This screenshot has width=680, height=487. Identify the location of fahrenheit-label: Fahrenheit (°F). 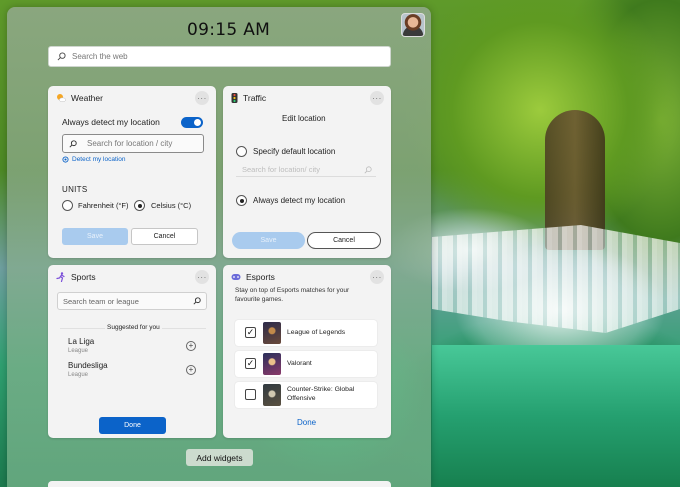
(103, 205).